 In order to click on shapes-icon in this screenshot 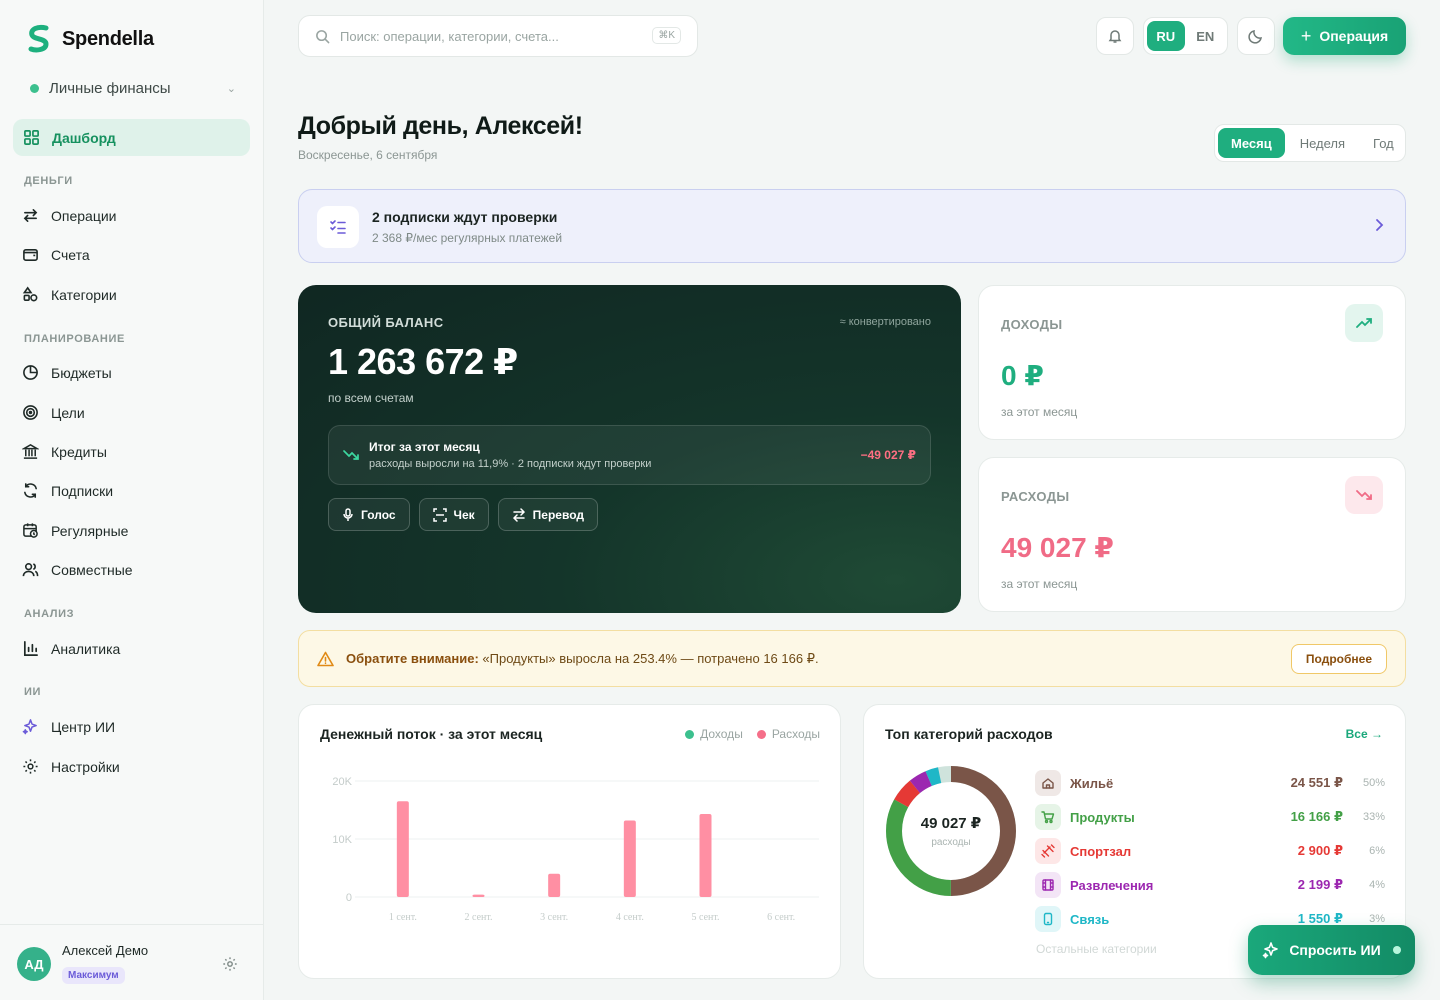, I will do `click(30, 294)`.